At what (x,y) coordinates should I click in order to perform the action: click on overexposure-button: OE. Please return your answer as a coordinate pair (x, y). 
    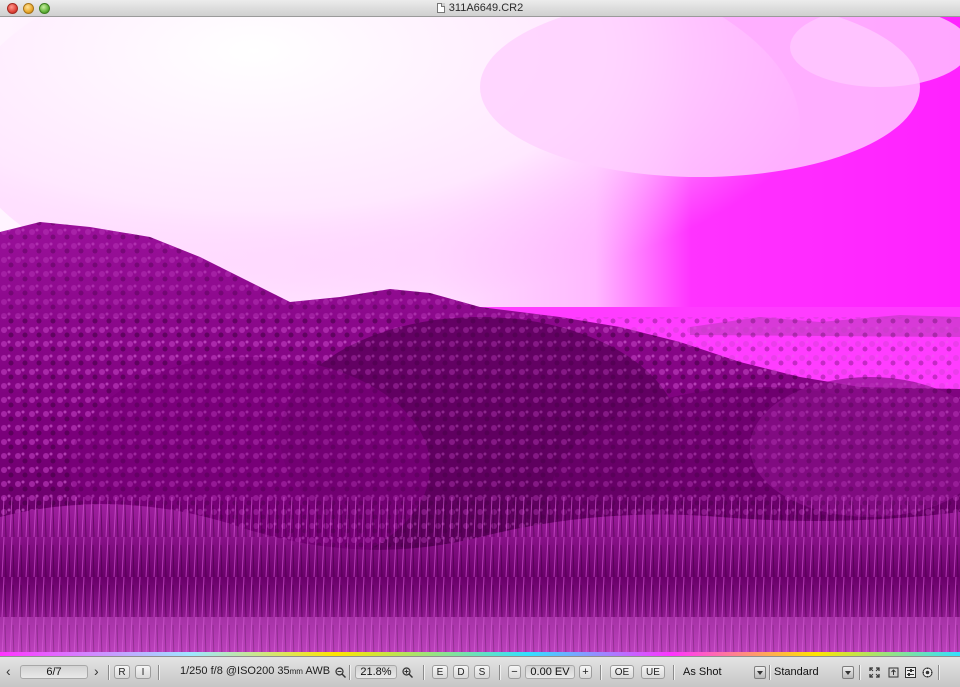
    Looking at the image, I should click on (622, 672).